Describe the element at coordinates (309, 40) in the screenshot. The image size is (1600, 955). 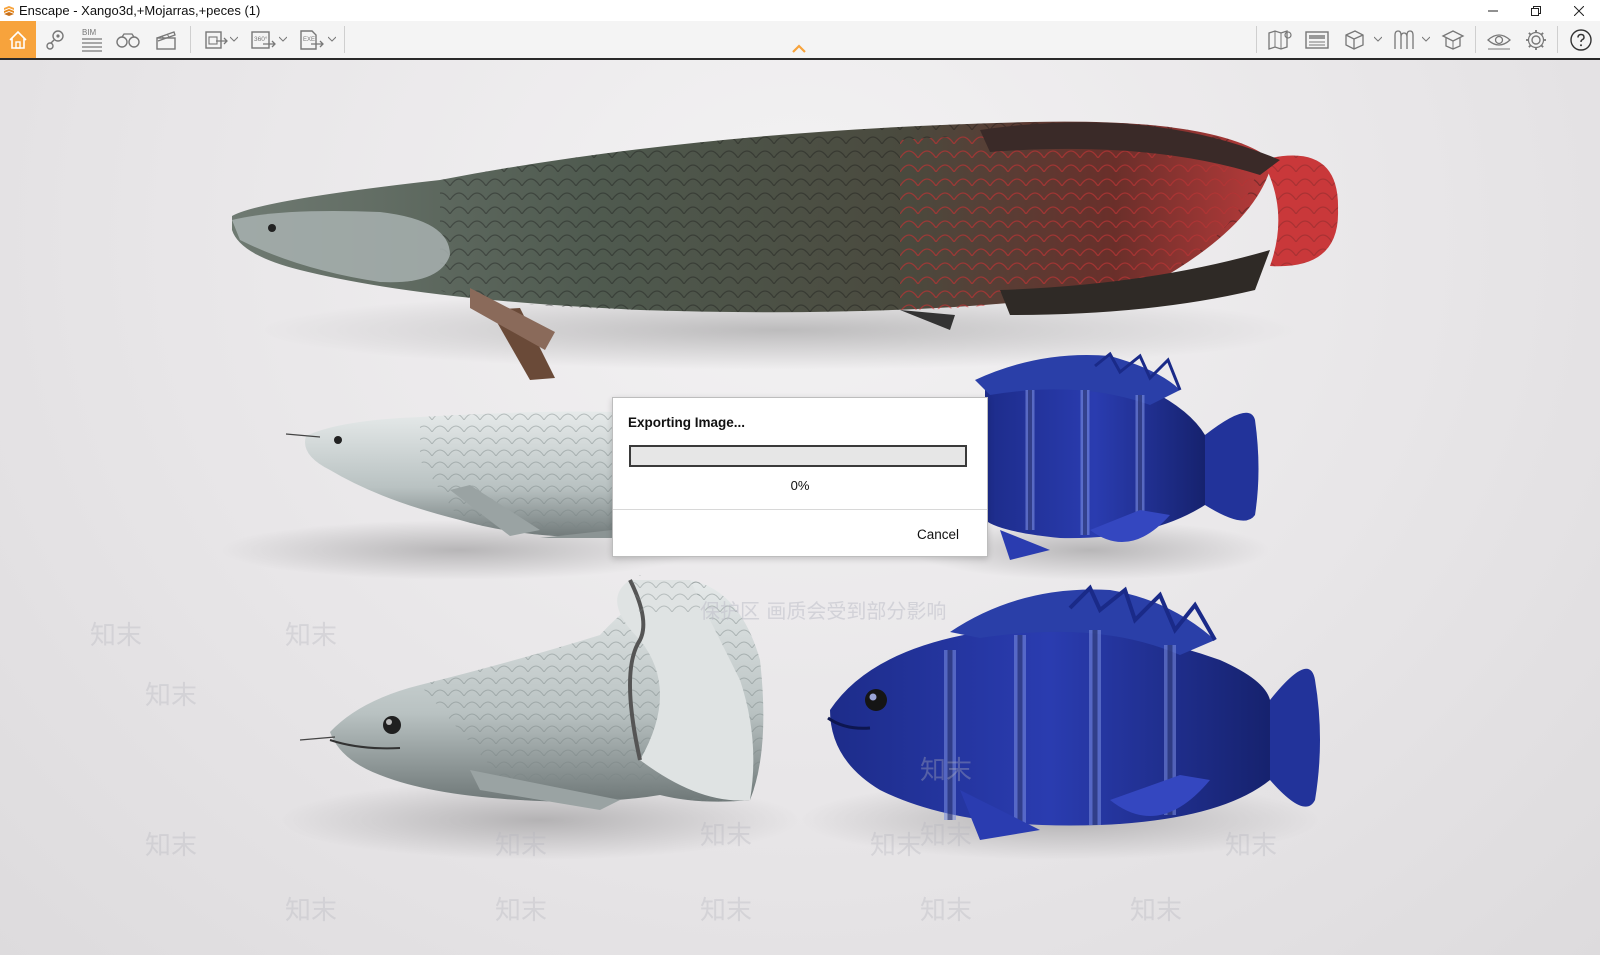
I see `exe-label: EXE` at that location.